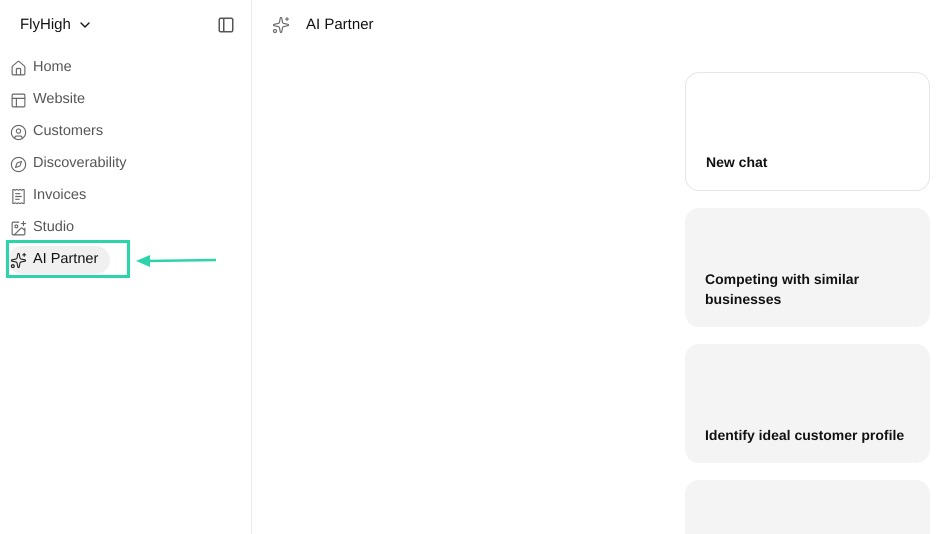 The image size is (938, 534). I want to click on card-title: Identify ideal customer profile, so click(805, 435).